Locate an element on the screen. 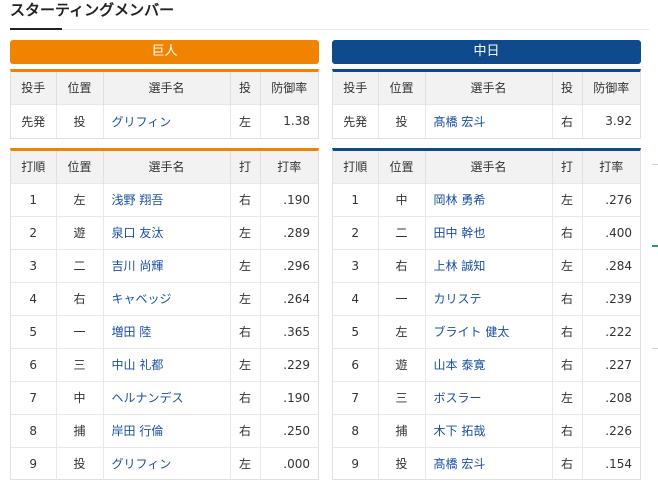  order-cell: 7 is located at coordinates (356, 397).